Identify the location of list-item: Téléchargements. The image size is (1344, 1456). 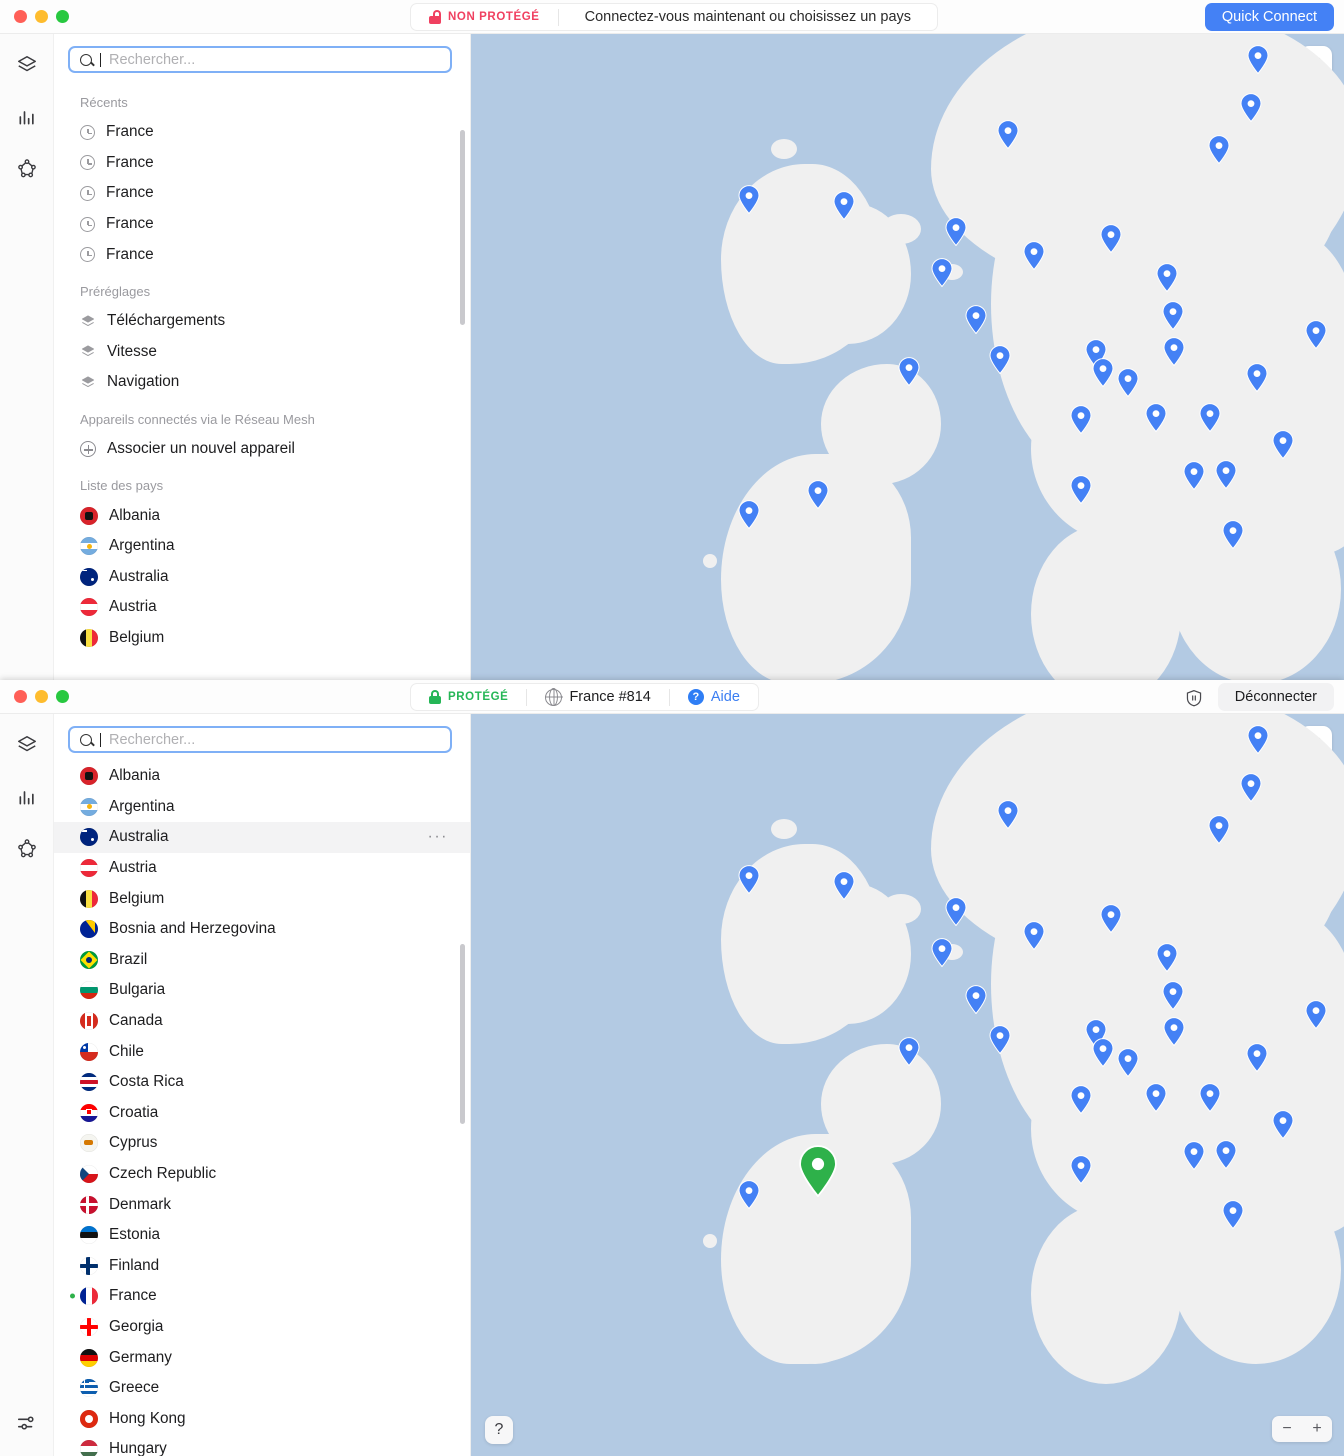
(262, 321).